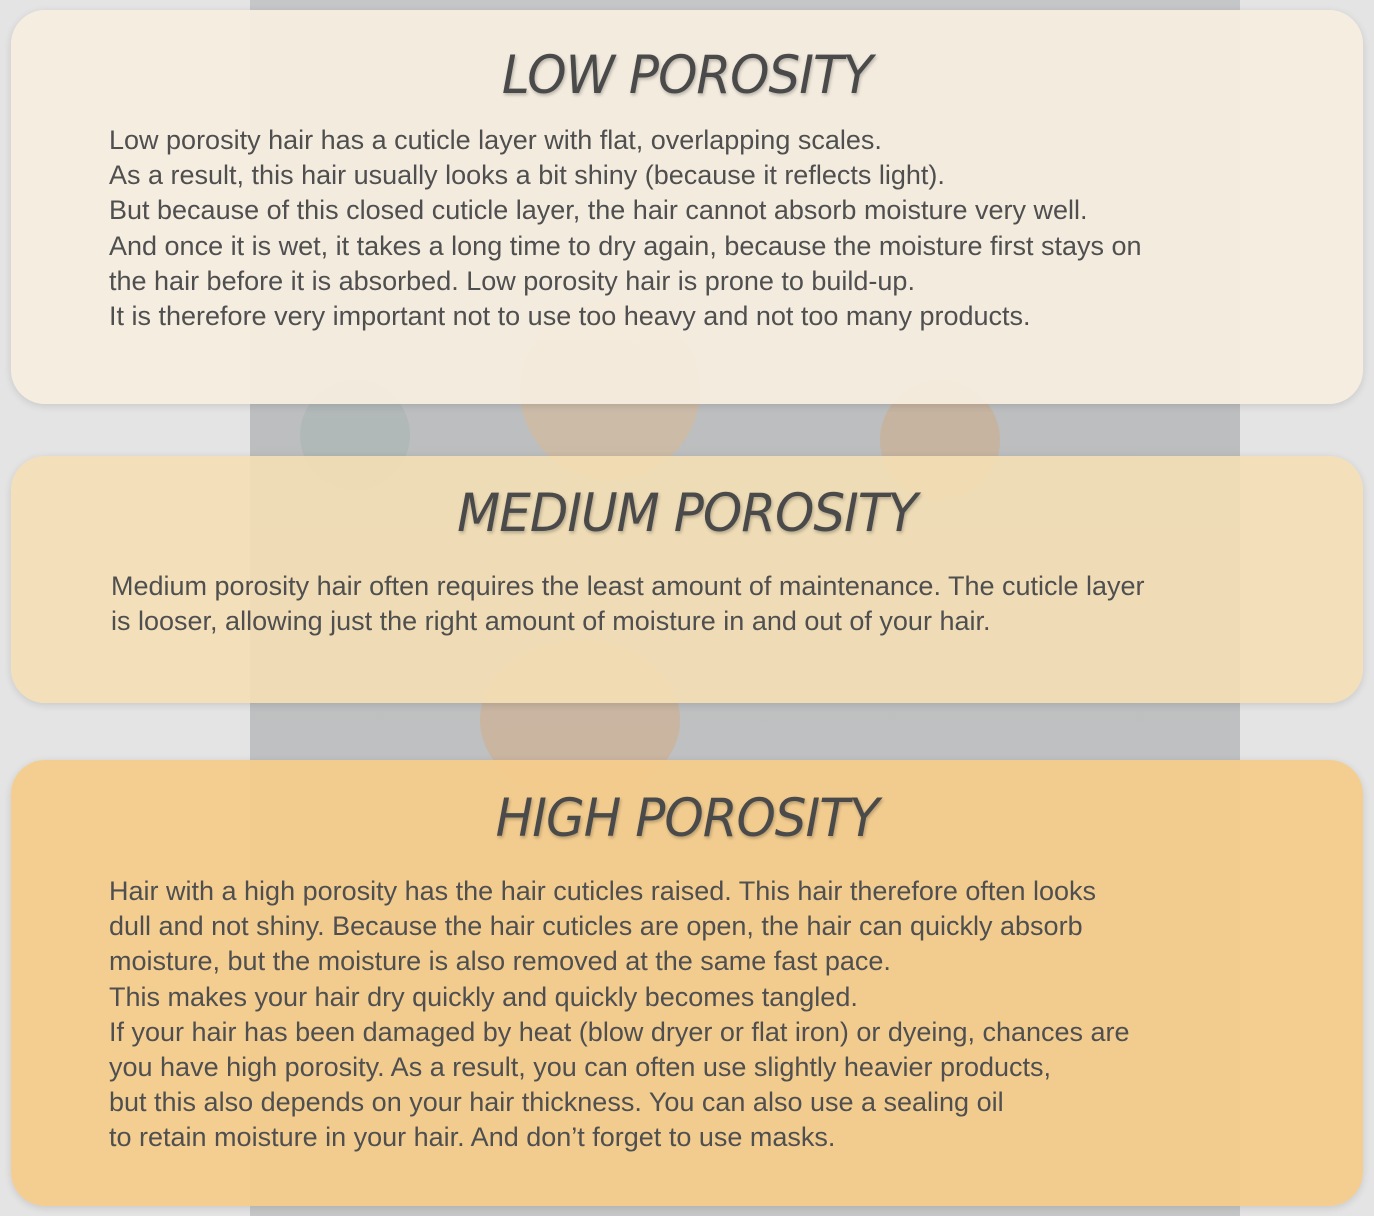  What do you see at coordinates (687, 513) in the screenshot?
I see `medium-porosity-title: MEDIUM POROSITY` at bounding box center [687, 513].